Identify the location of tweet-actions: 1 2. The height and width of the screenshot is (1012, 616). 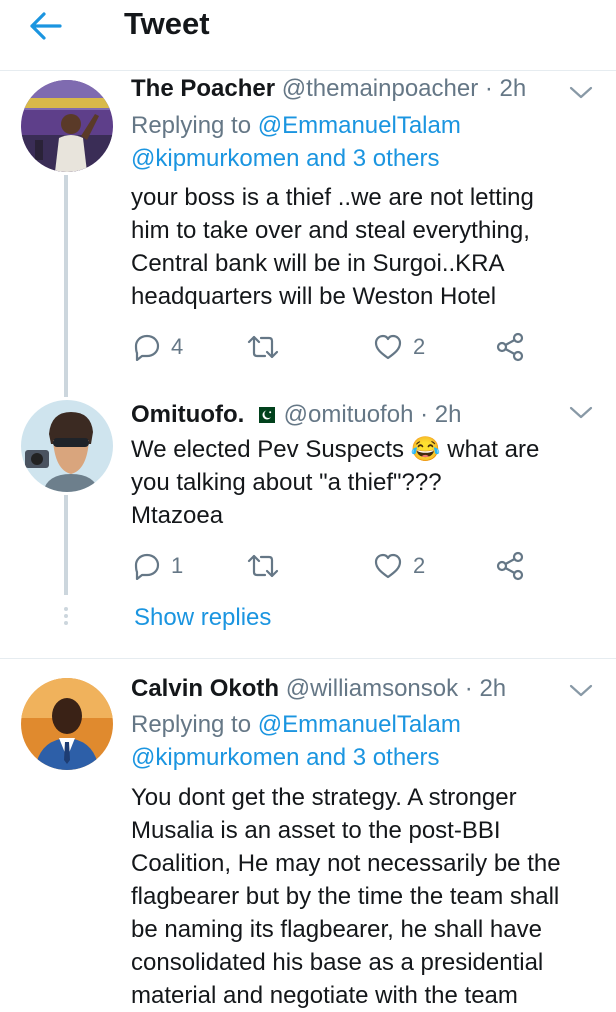
(331, 566).